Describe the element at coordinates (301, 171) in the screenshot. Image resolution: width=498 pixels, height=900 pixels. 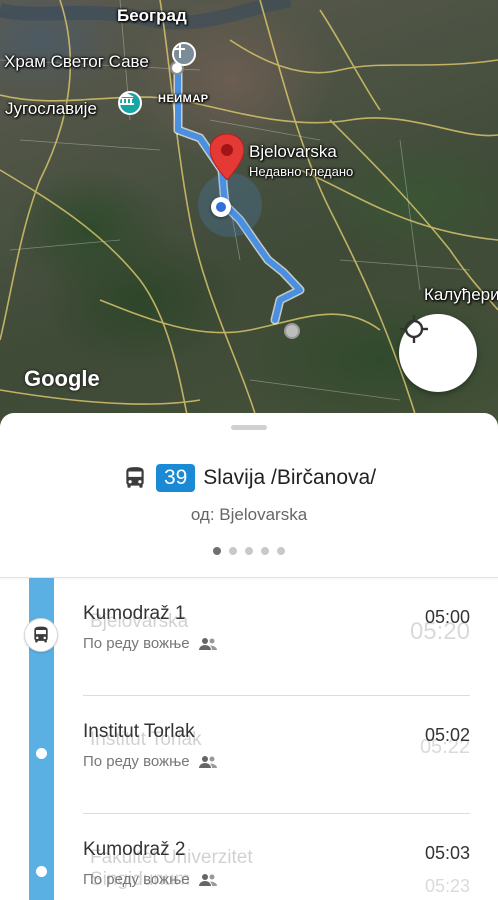
I see `map-label-recently-viewed: Недавно гледано` at that location.